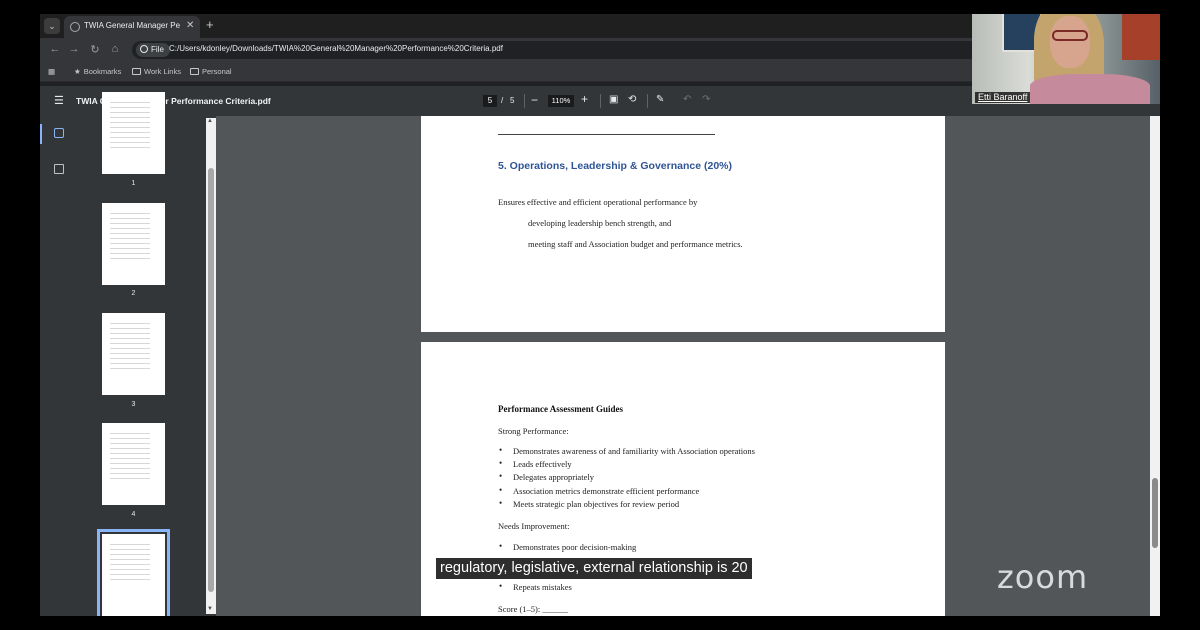 The width and height of the screenshot is (1200, 630). Describe the element at coordinates (626, 465) in the screenshot. I see `list-item: Leads effectively` at that location.